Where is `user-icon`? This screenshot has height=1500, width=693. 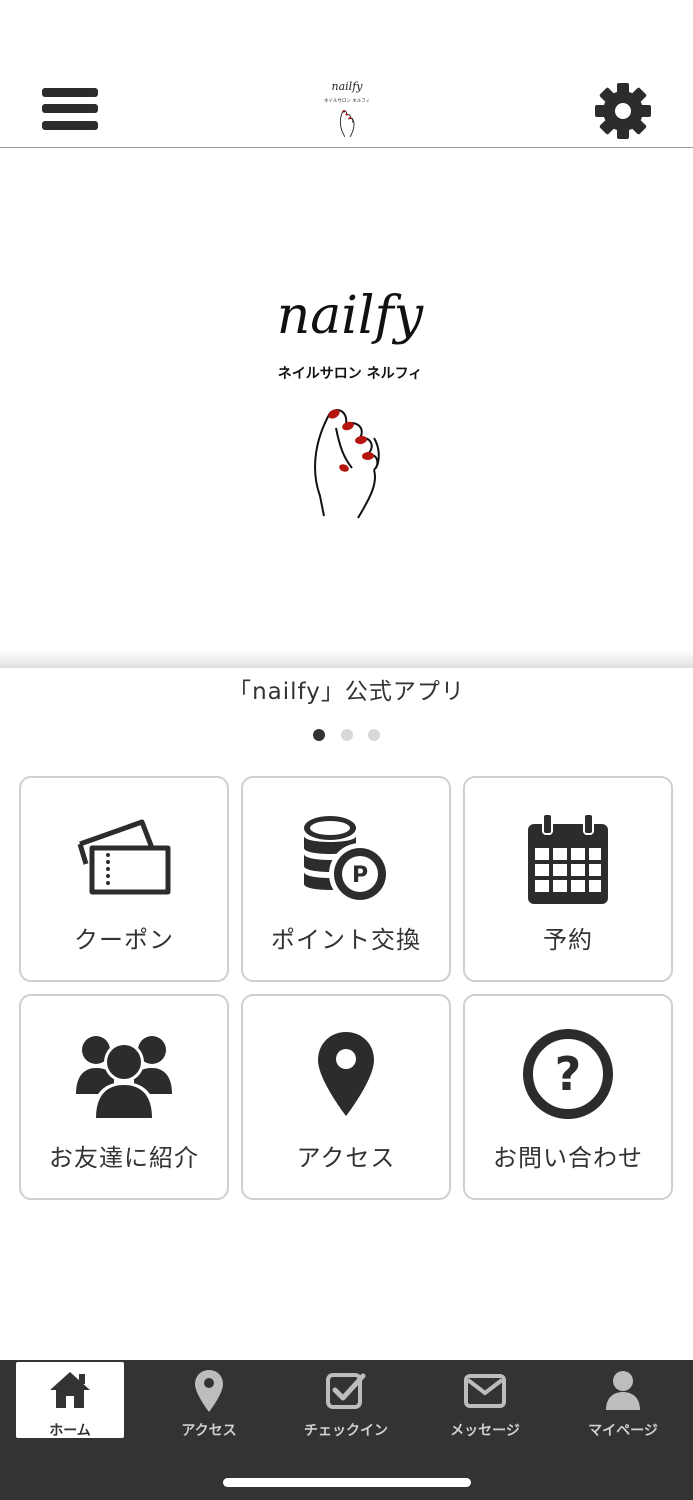
user-icon is located at coordinates (623, 1390).